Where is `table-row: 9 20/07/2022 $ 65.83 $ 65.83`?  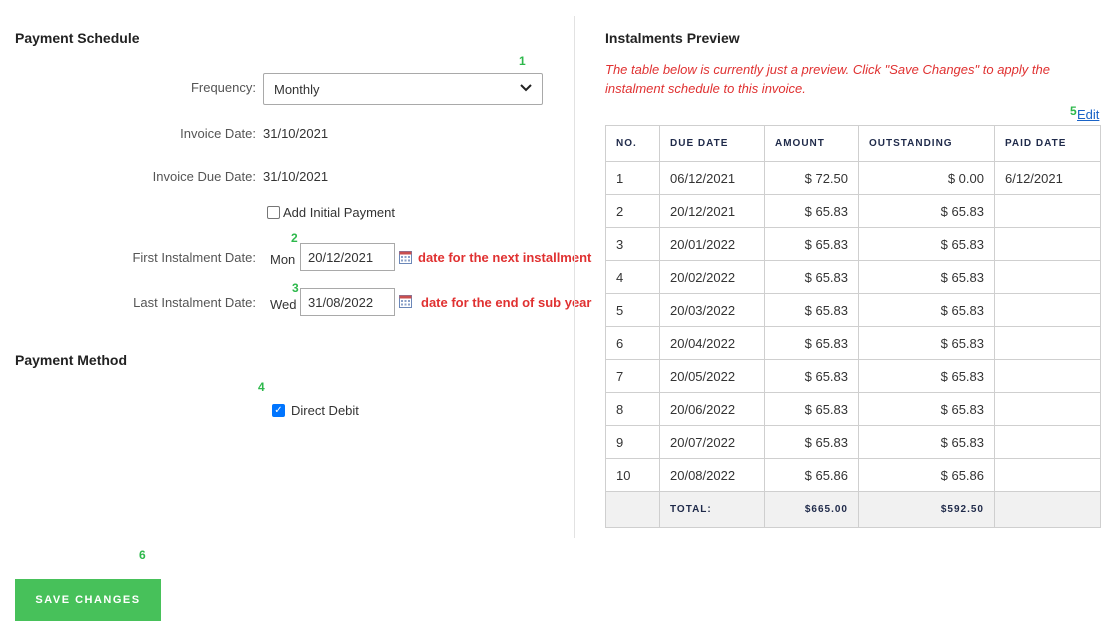
table-row: 9 20/07/2022 $ 65.83 $ 65.83 is located at coordinates (853, 442).